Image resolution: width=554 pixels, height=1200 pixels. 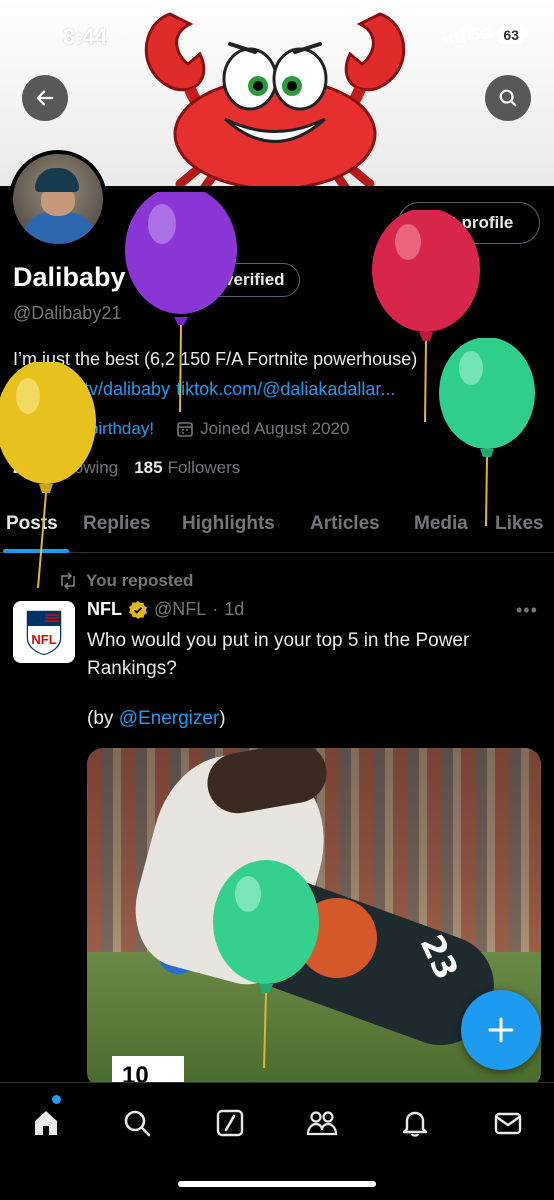 I want to click on messages-icon, so click(x=508, y=1123).